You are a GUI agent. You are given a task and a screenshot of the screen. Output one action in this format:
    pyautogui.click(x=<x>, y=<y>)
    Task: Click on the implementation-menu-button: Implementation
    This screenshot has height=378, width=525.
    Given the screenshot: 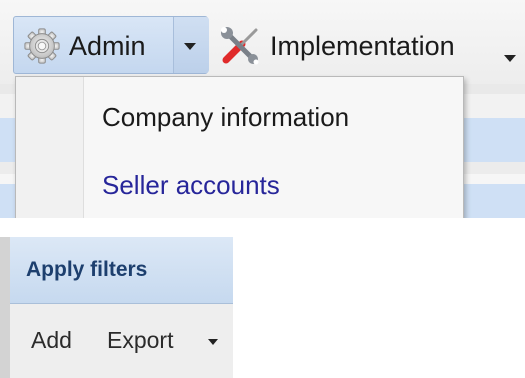 What is the action you would take?
    pyautogui.click(x=369, y=45)
    